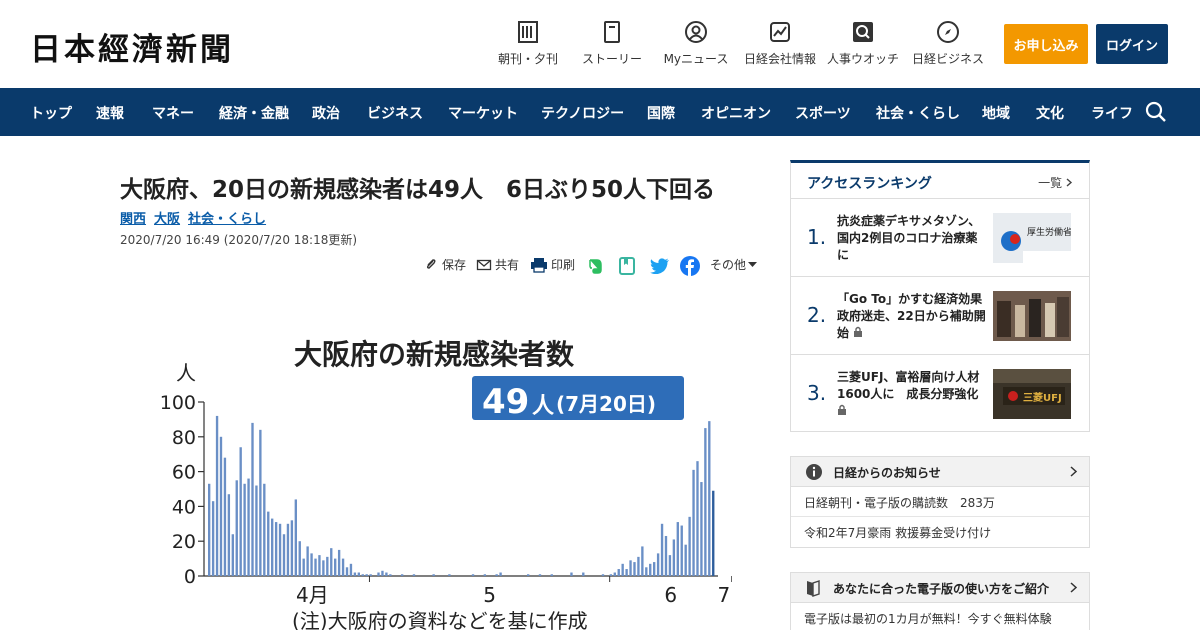 This screenshot has height=630, width=1200. Describe the element at coordinates (779, 59) in the screenshot. I see `util-label: 日経会社情報` at that location.